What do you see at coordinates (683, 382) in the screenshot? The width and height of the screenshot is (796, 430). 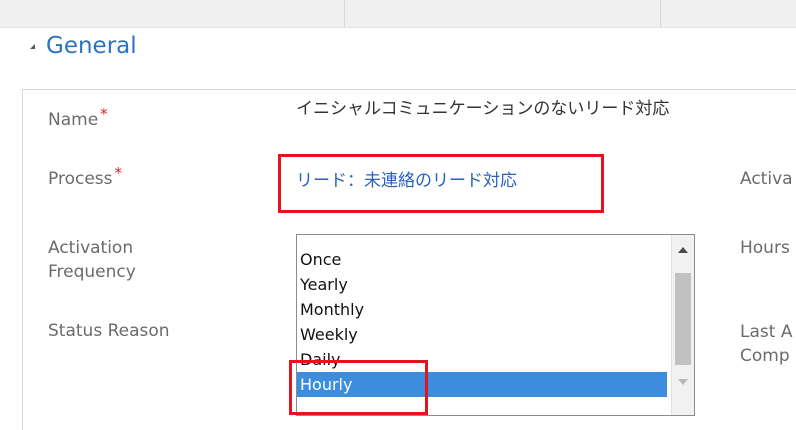 I see `scroll-down-arrow-icon` at bounding box center [683, 382].